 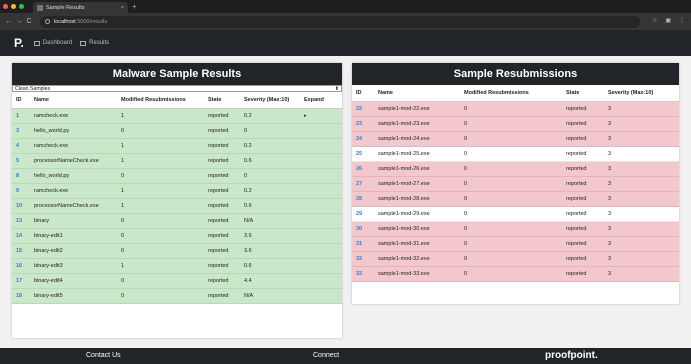 I want to click on table-row: 18 binary-edit5 0 reported N/A, so click(x=177, y=296).